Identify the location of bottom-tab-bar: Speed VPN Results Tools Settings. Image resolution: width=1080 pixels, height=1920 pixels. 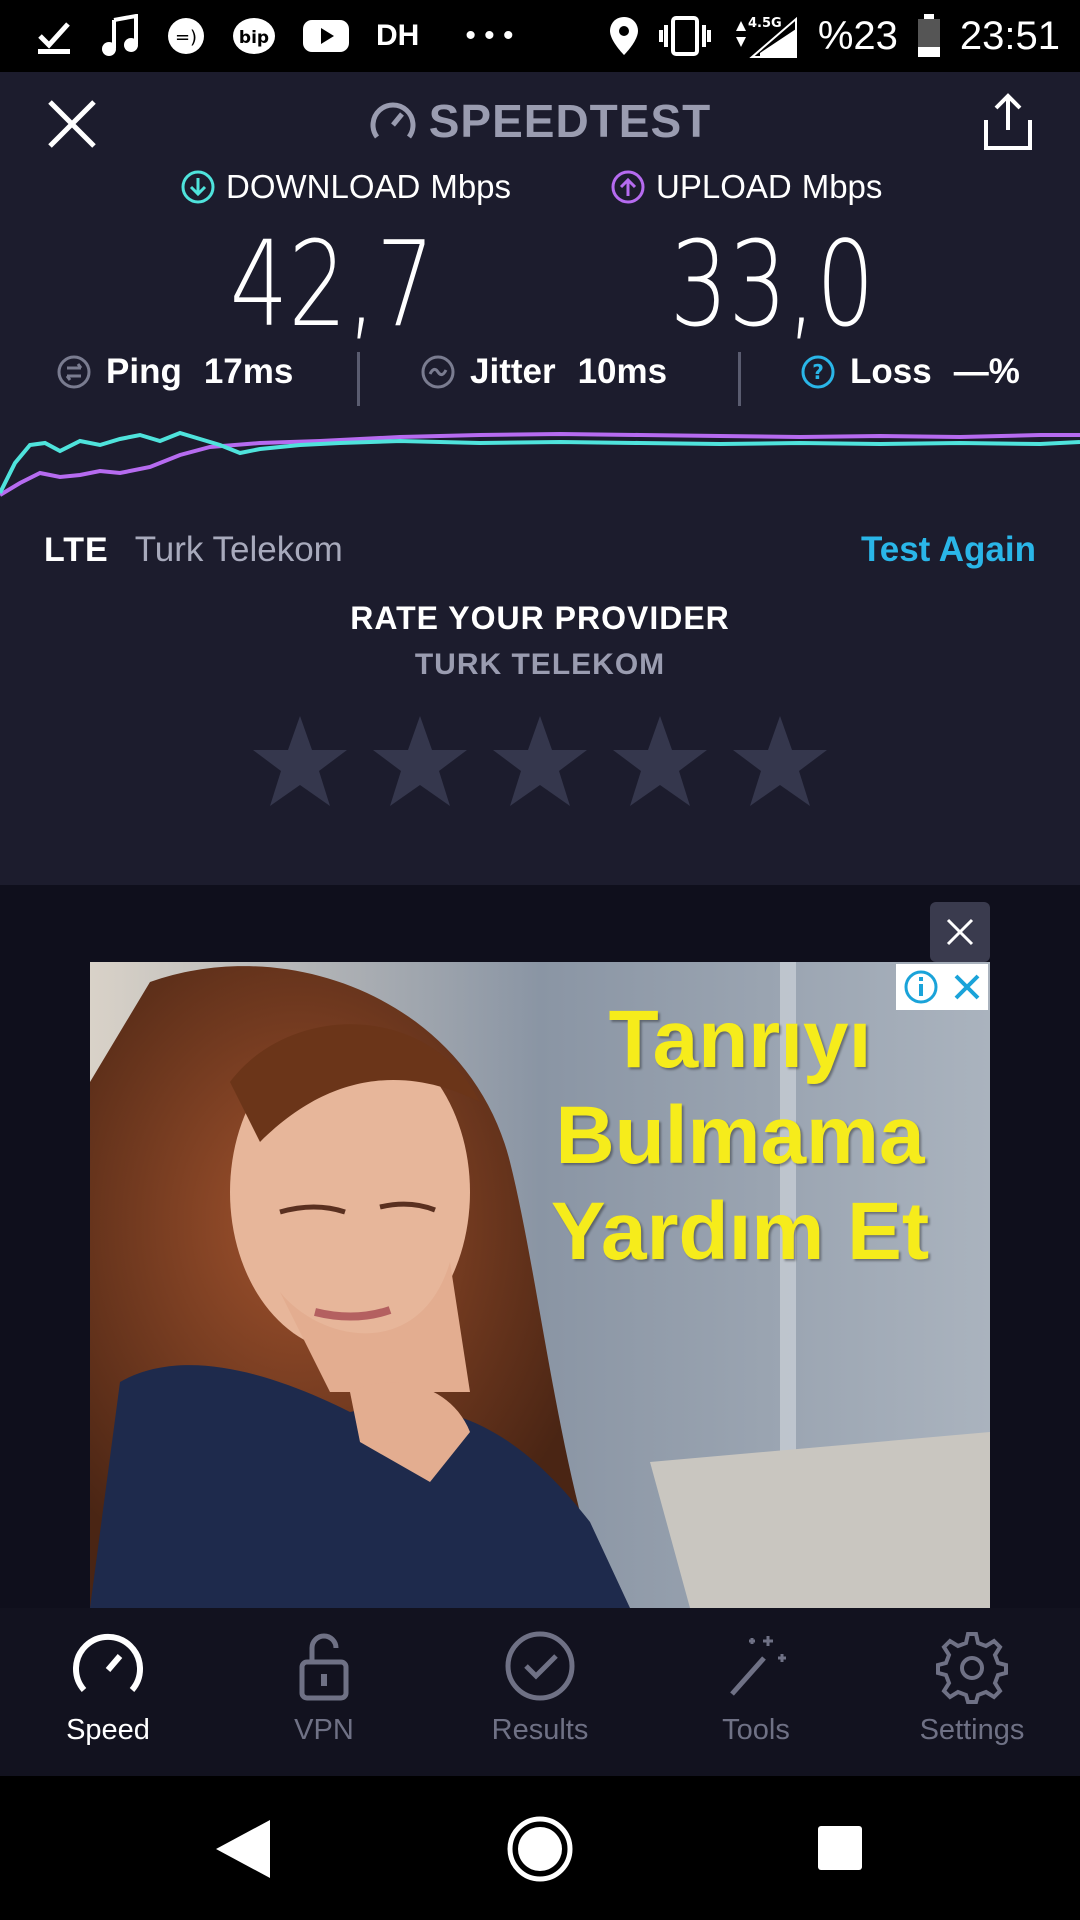
(540, 1692).